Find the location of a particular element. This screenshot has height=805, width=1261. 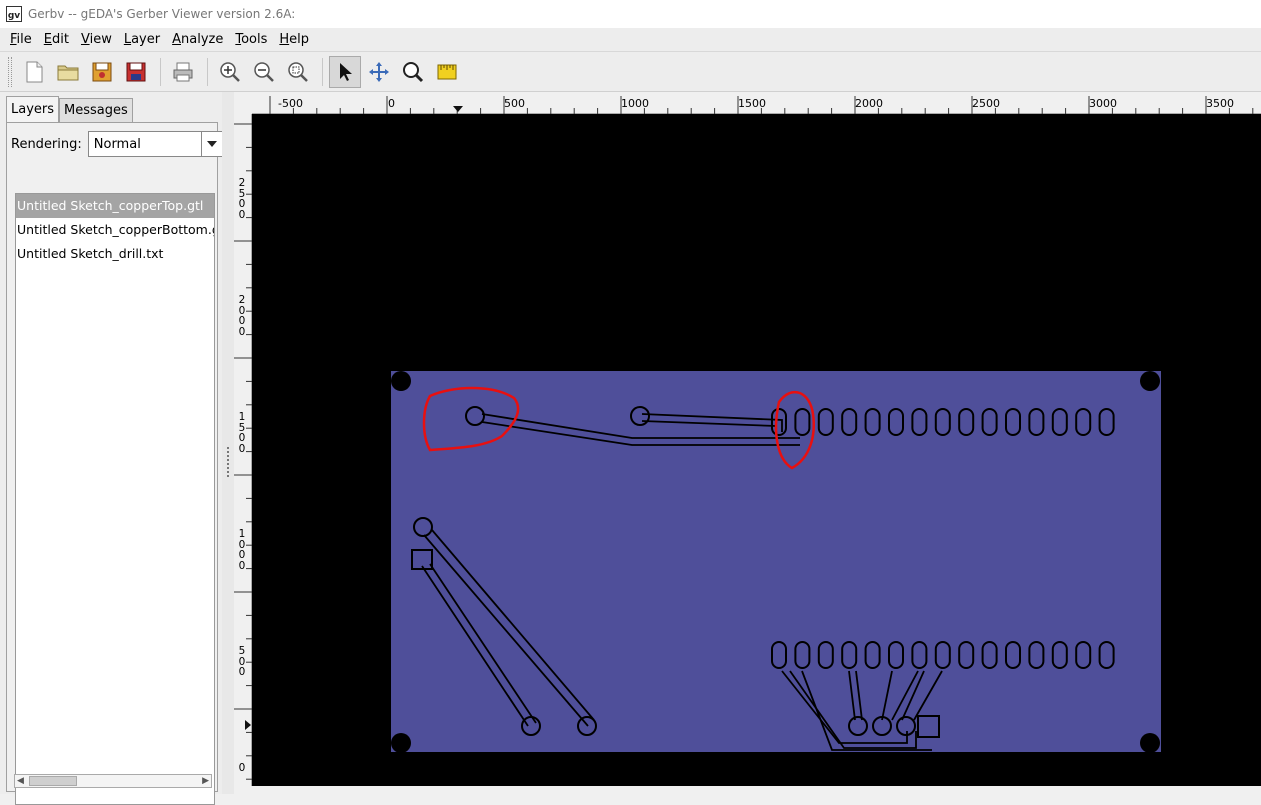

app-icon: gv is located at coordinates (14, 14).